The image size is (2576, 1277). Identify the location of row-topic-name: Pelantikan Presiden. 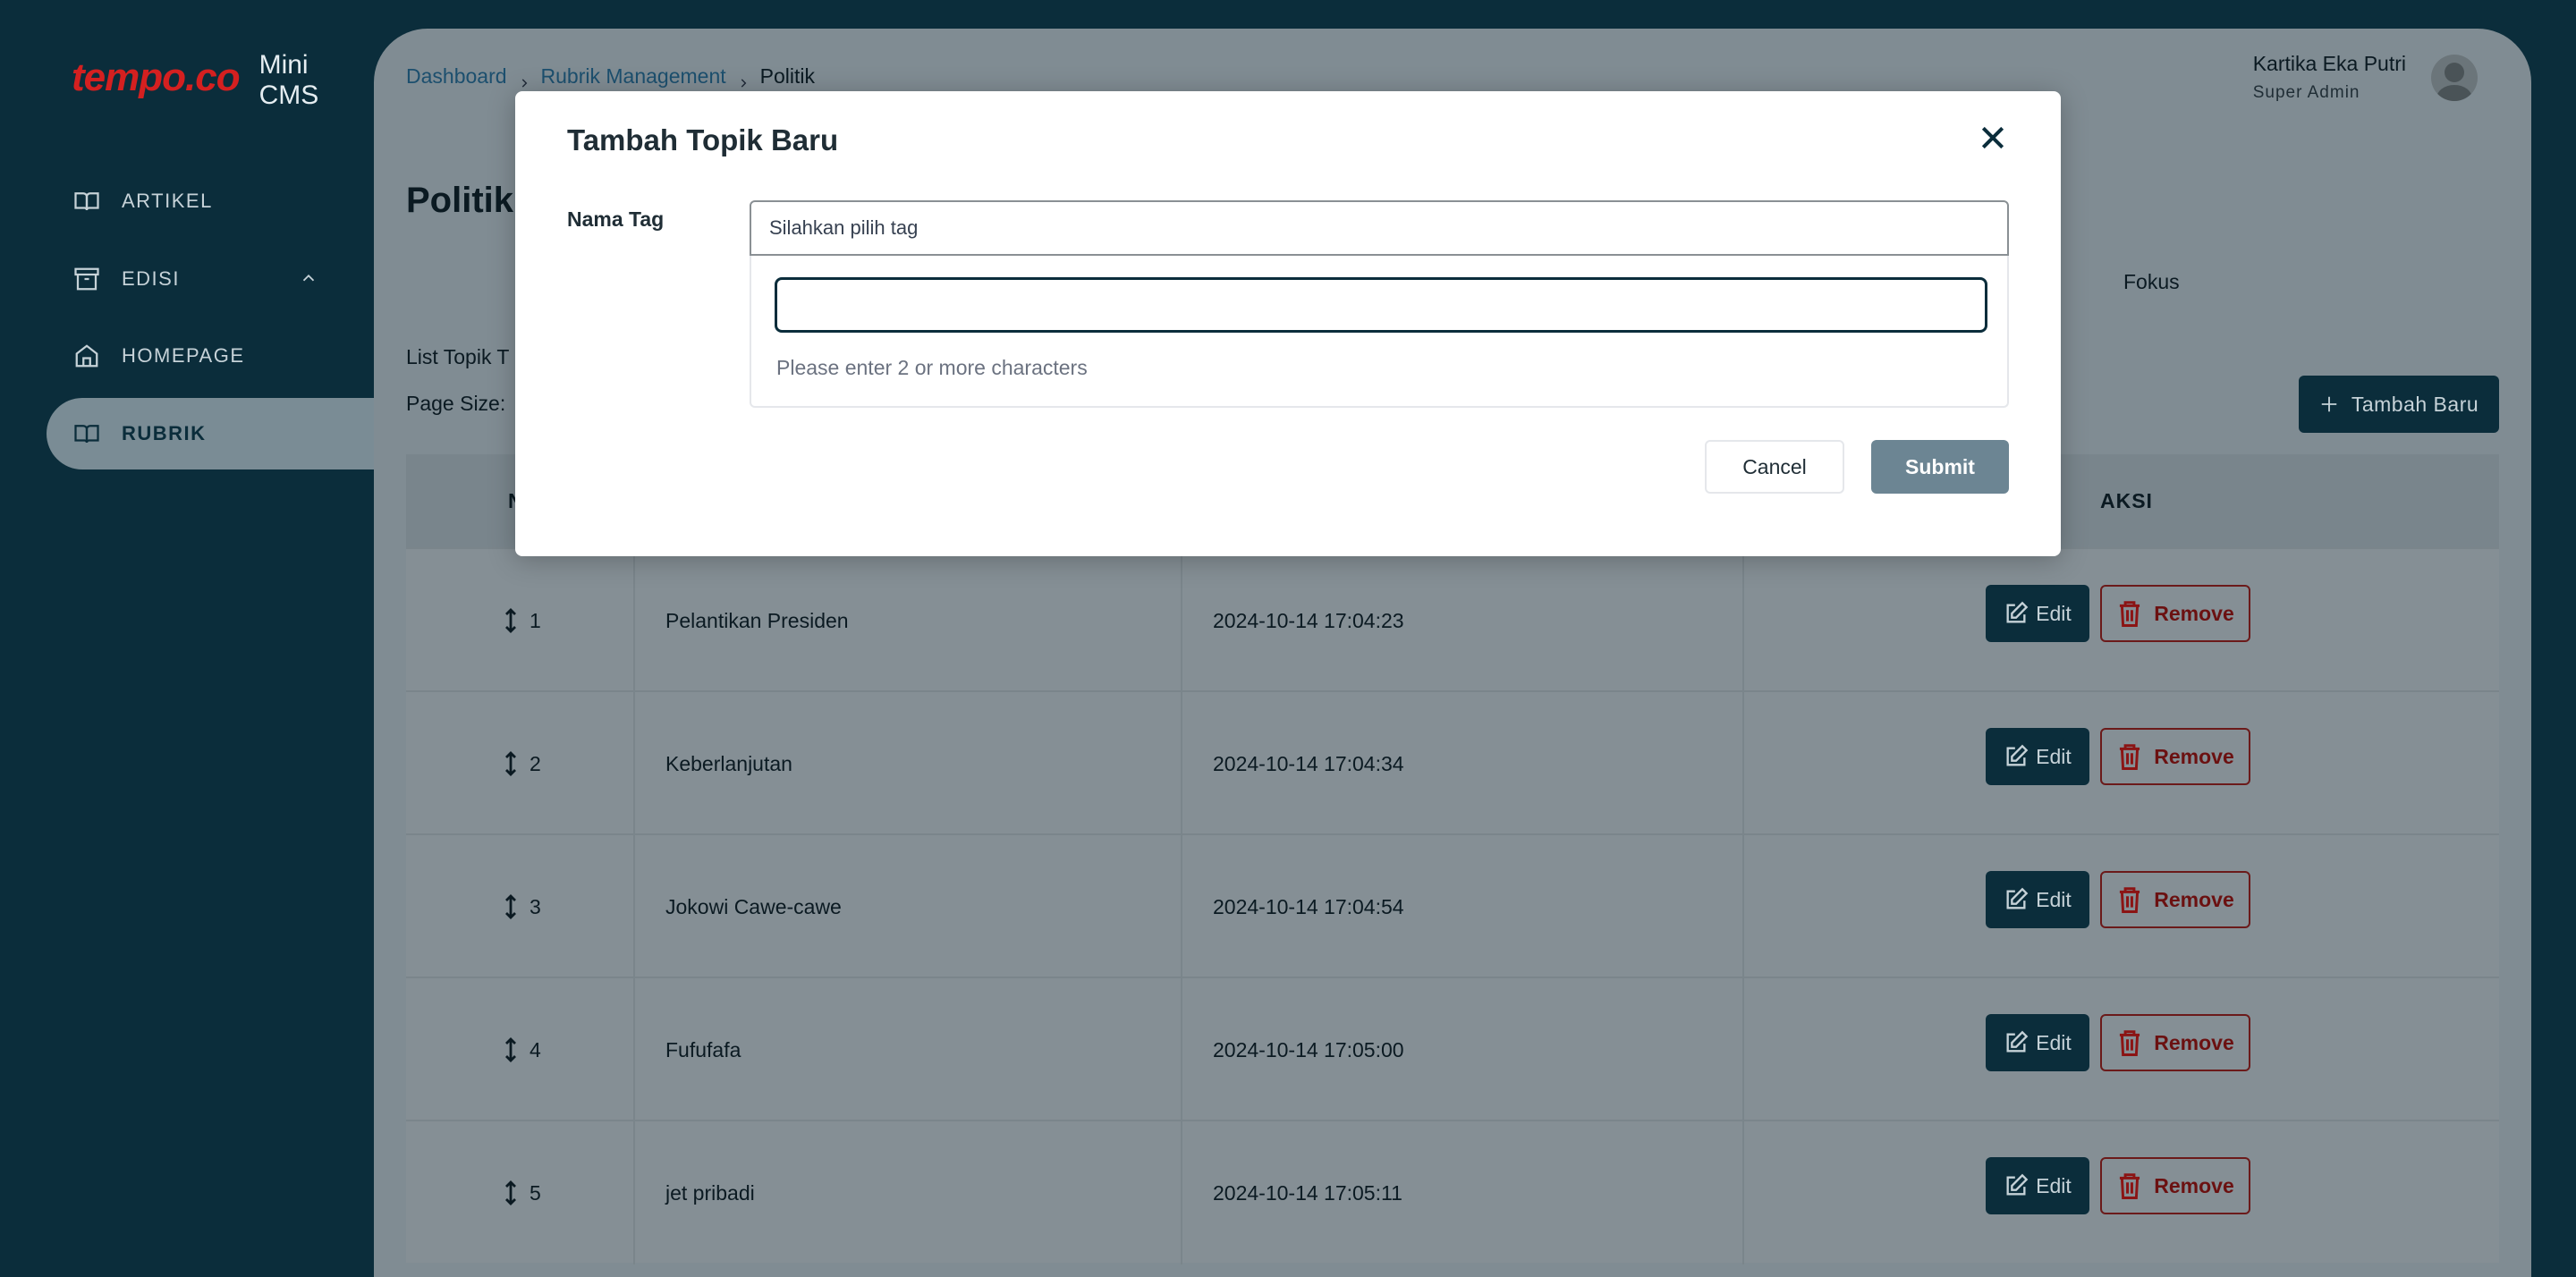
(757, 620).